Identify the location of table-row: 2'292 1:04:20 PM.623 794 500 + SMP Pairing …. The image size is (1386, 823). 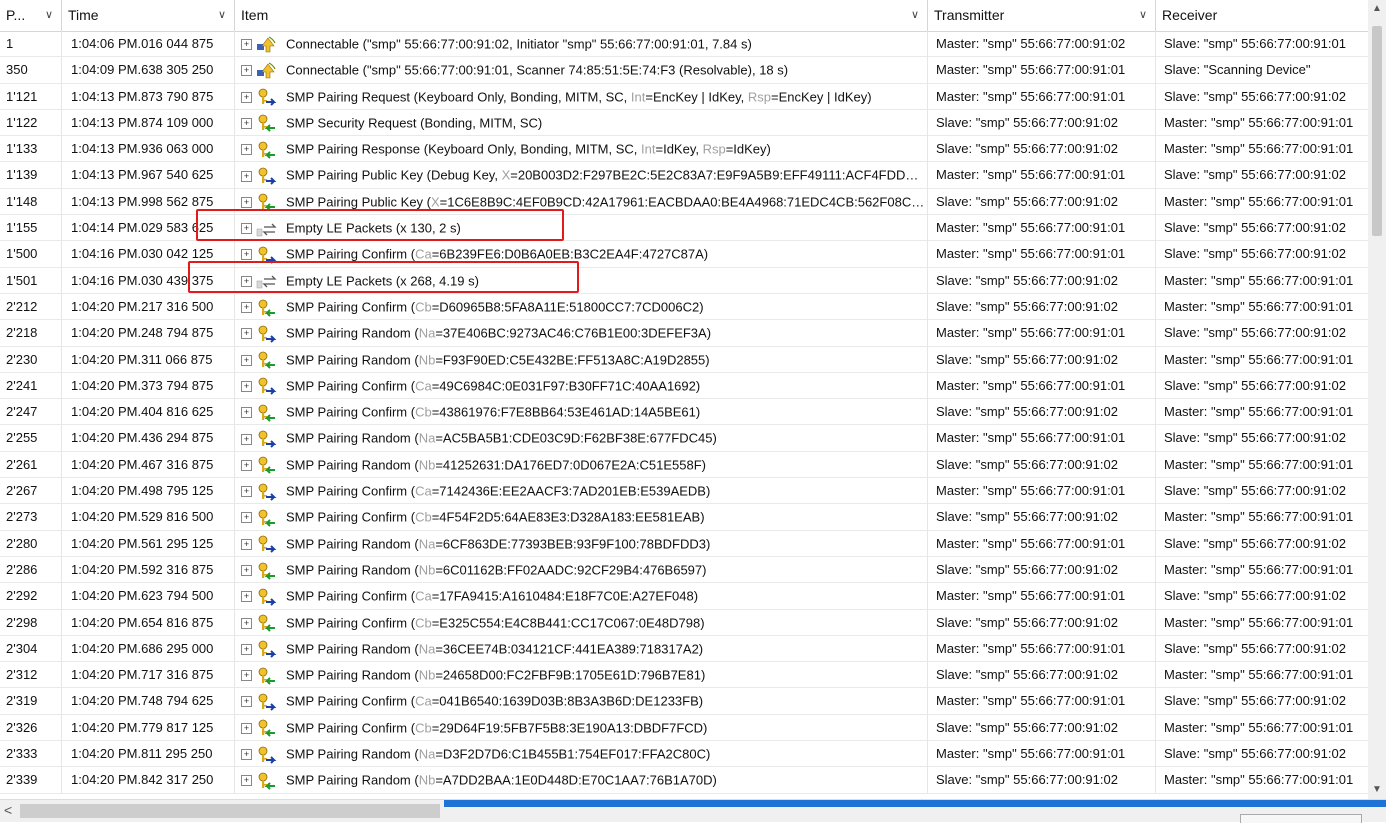
(684, 596).